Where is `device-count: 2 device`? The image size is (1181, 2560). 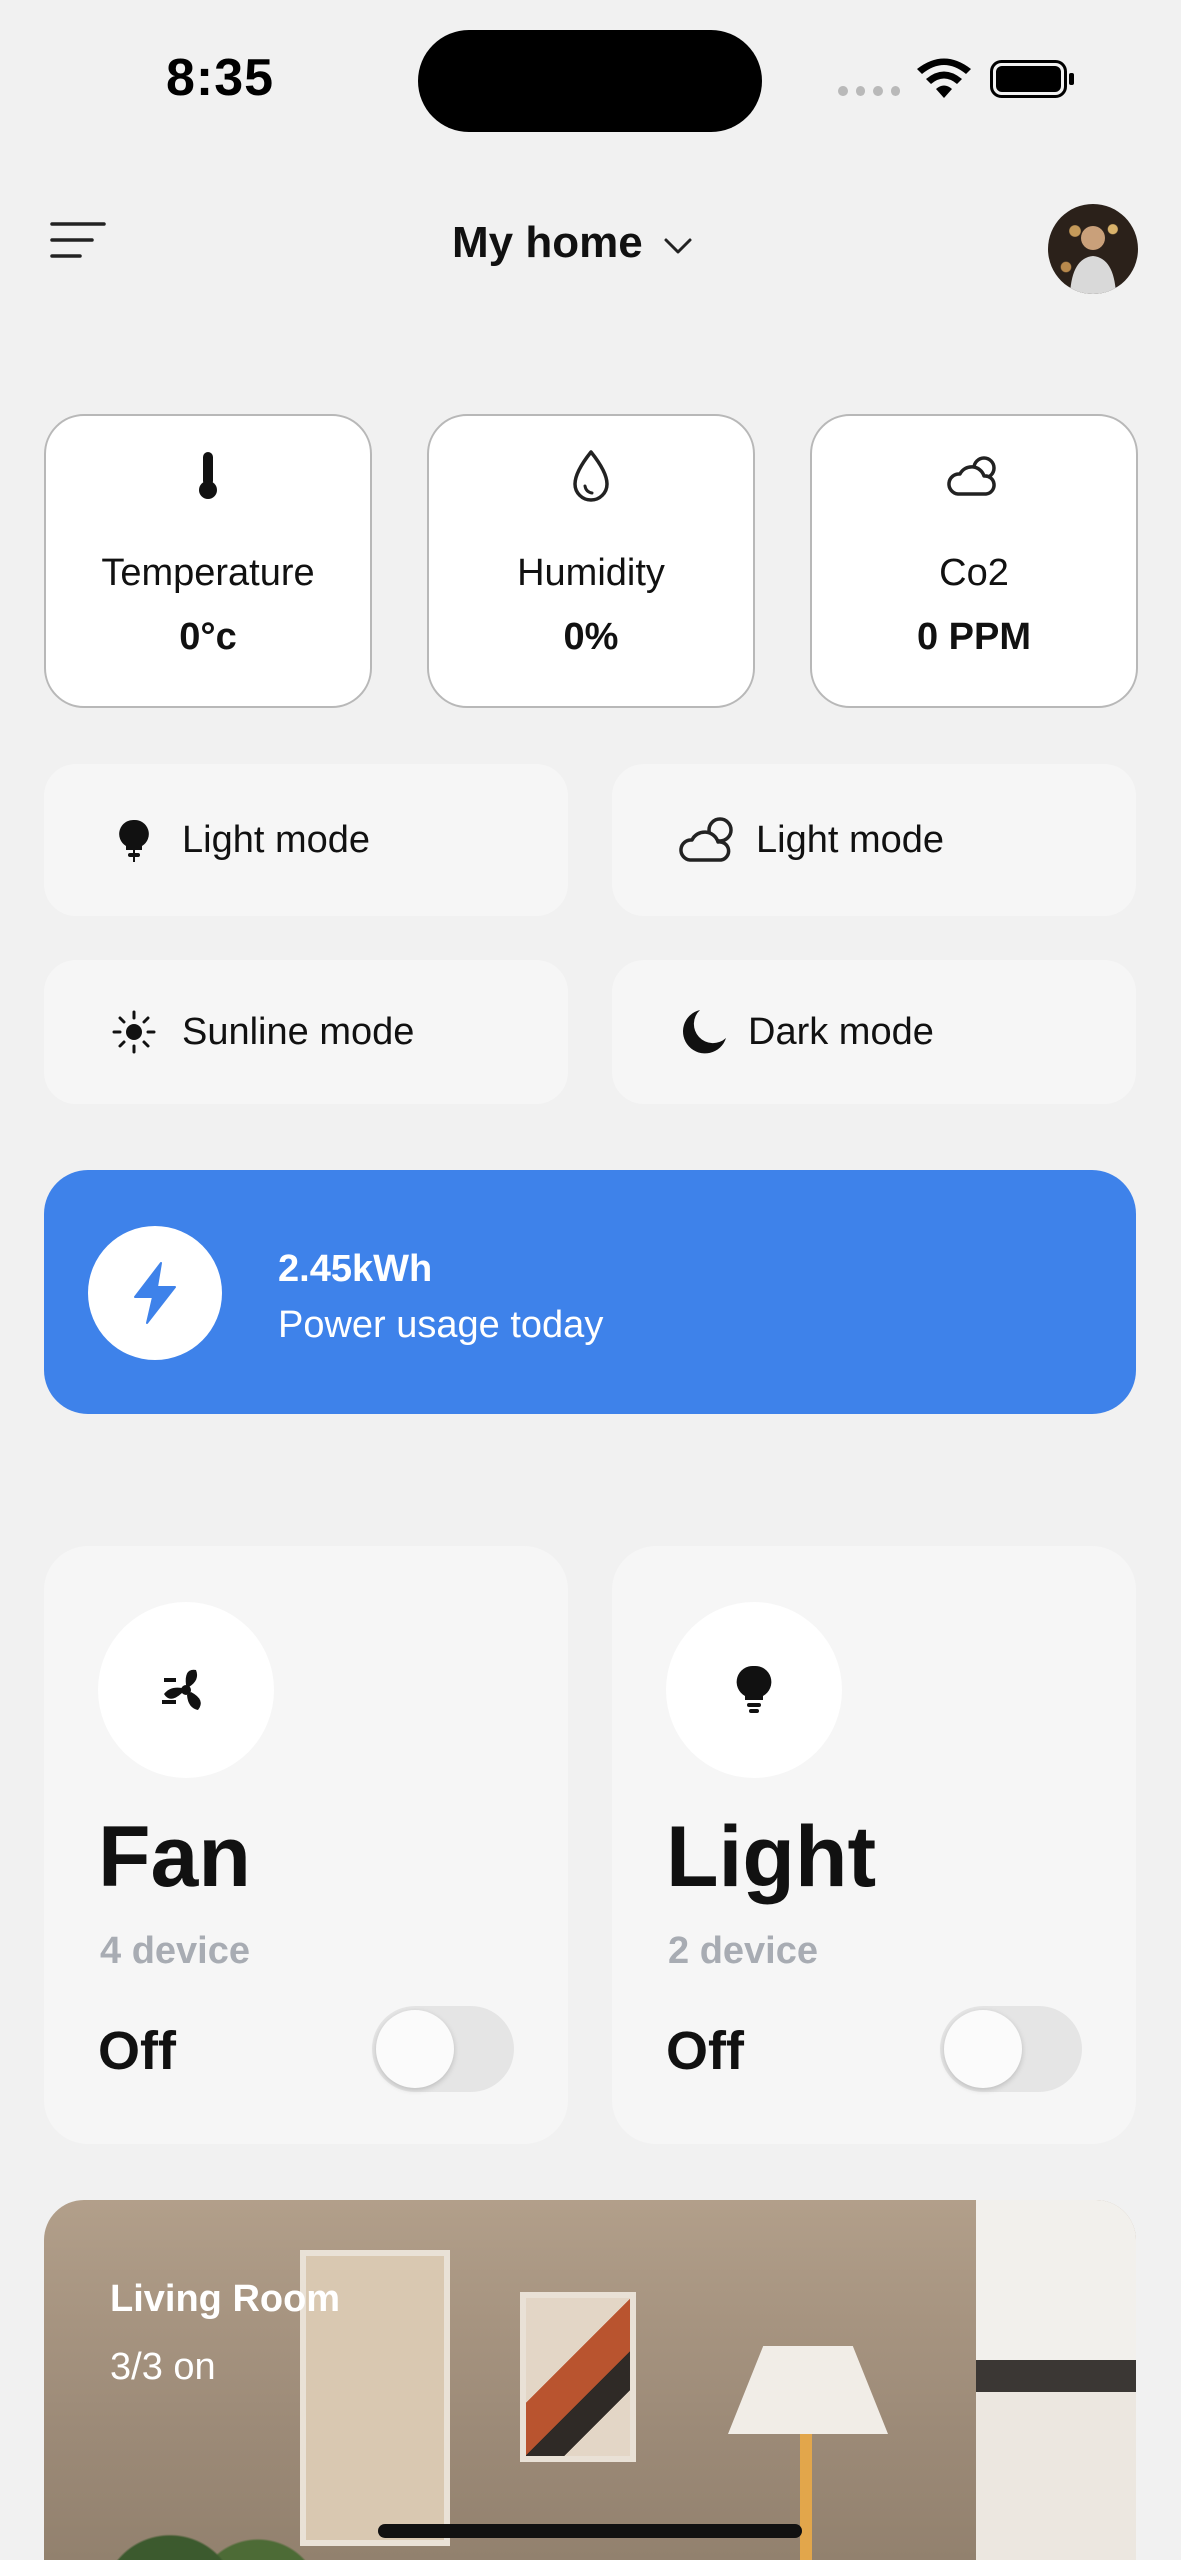 device-count: 2 device is located at coordinates (743, 1951).